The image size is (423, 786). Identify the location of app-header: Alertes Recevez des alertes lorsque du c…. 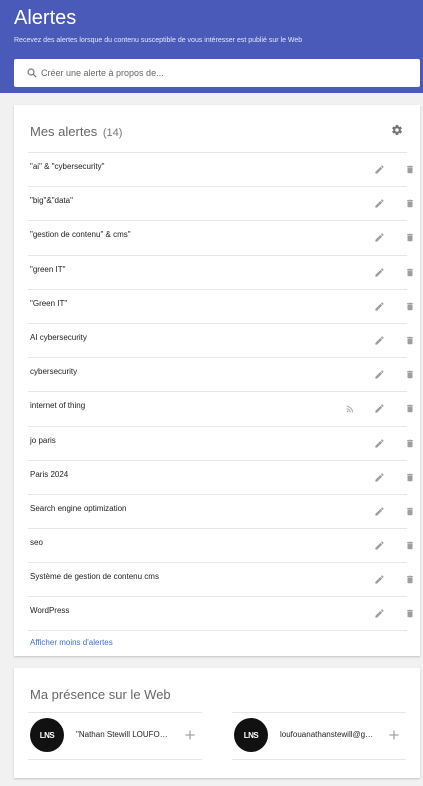
(211, 46).